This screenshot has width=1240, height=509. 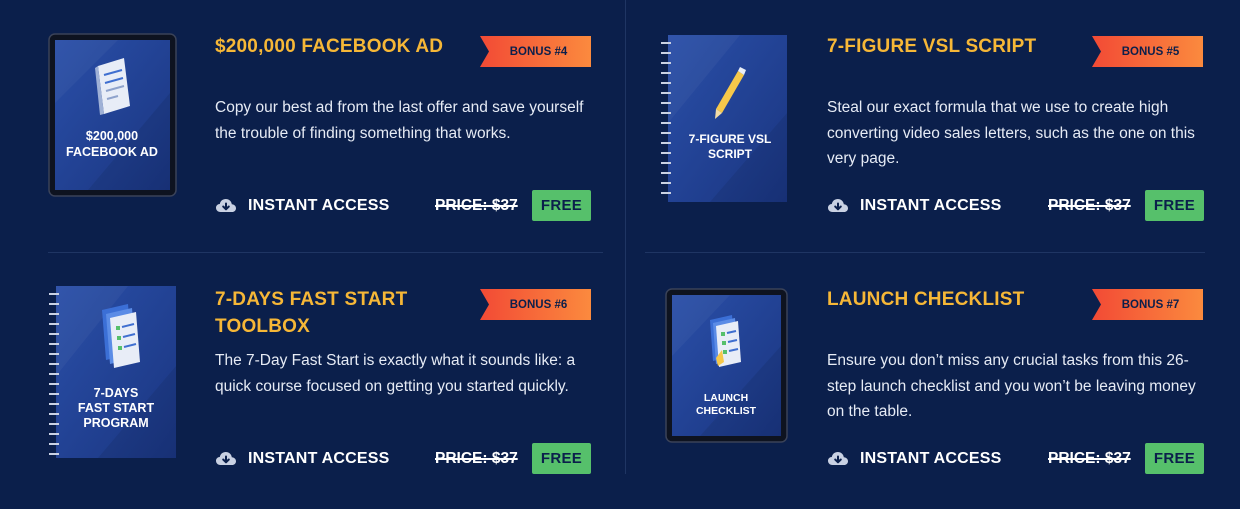 I want to click on notebook-cover: 7-DAYS FAST START PROGRAM, so click(x=112, y=372).